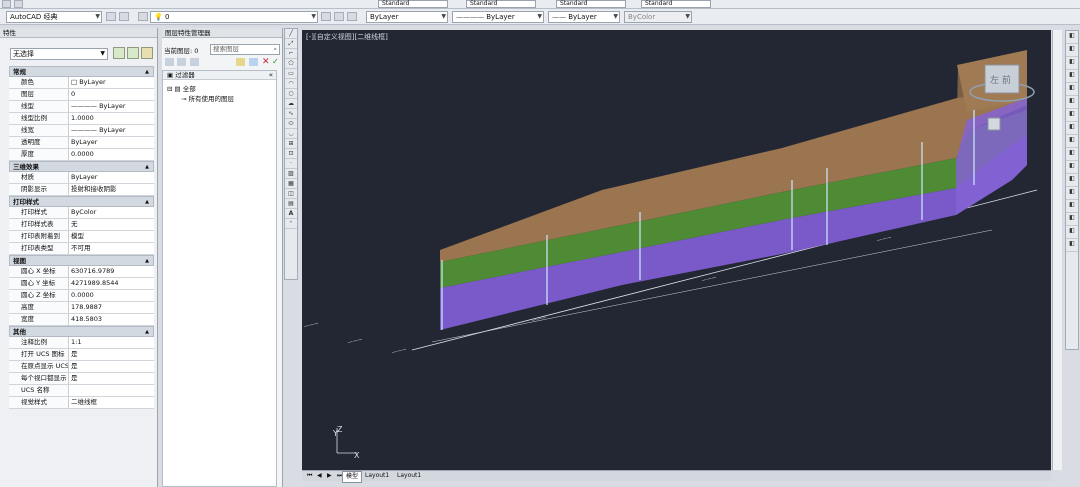  Describe the element at coordinates (501, 4) in the screenshot. I see `dim-style-select: Standard` at that location.